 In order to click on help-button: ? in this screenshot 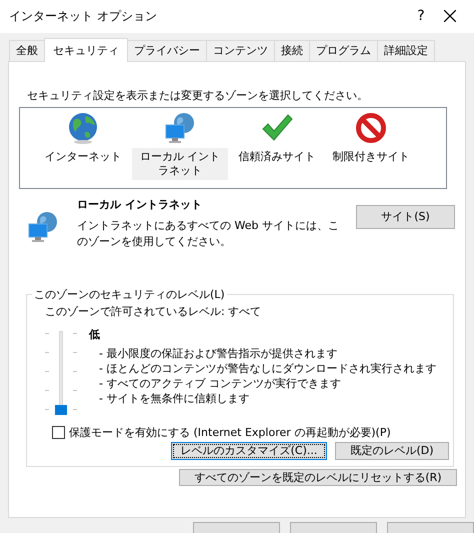, I will do `click(421, 16)`.